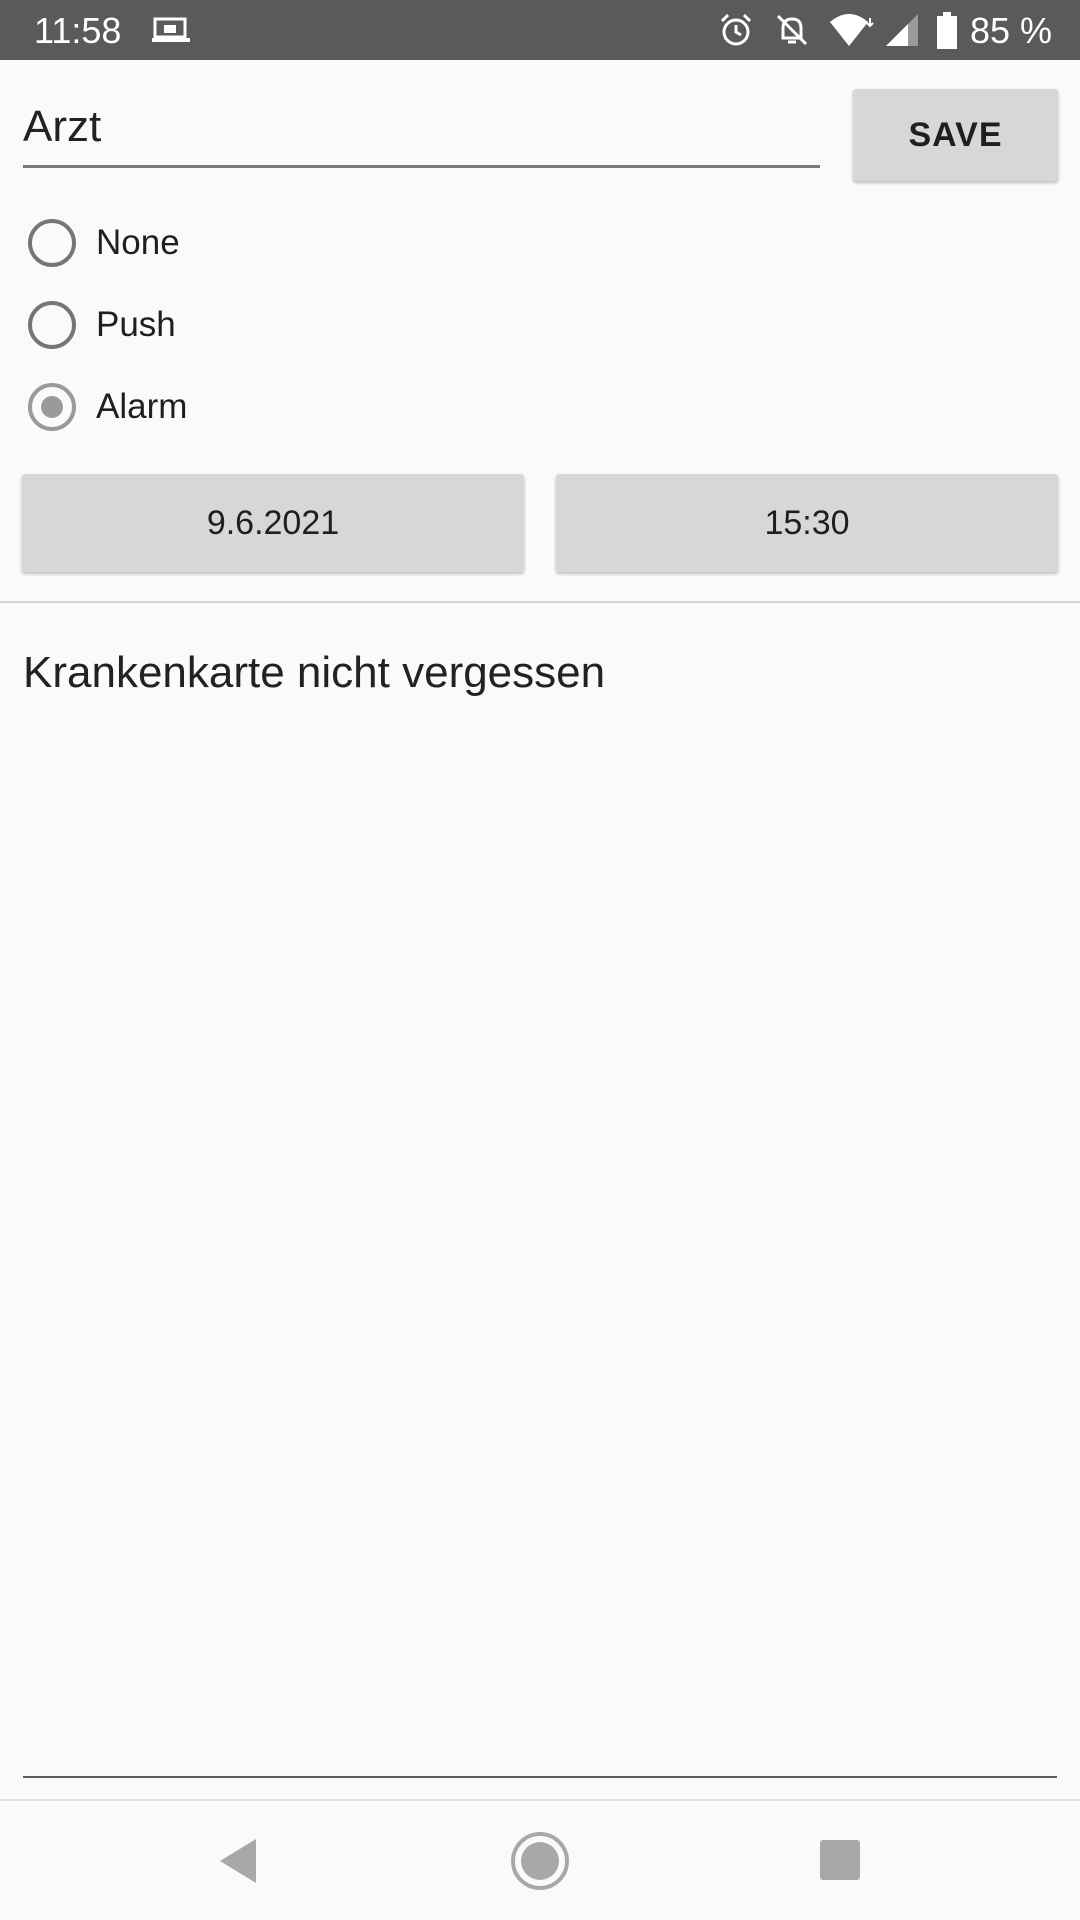  I want to click on battery-icon, so click(947, 30).